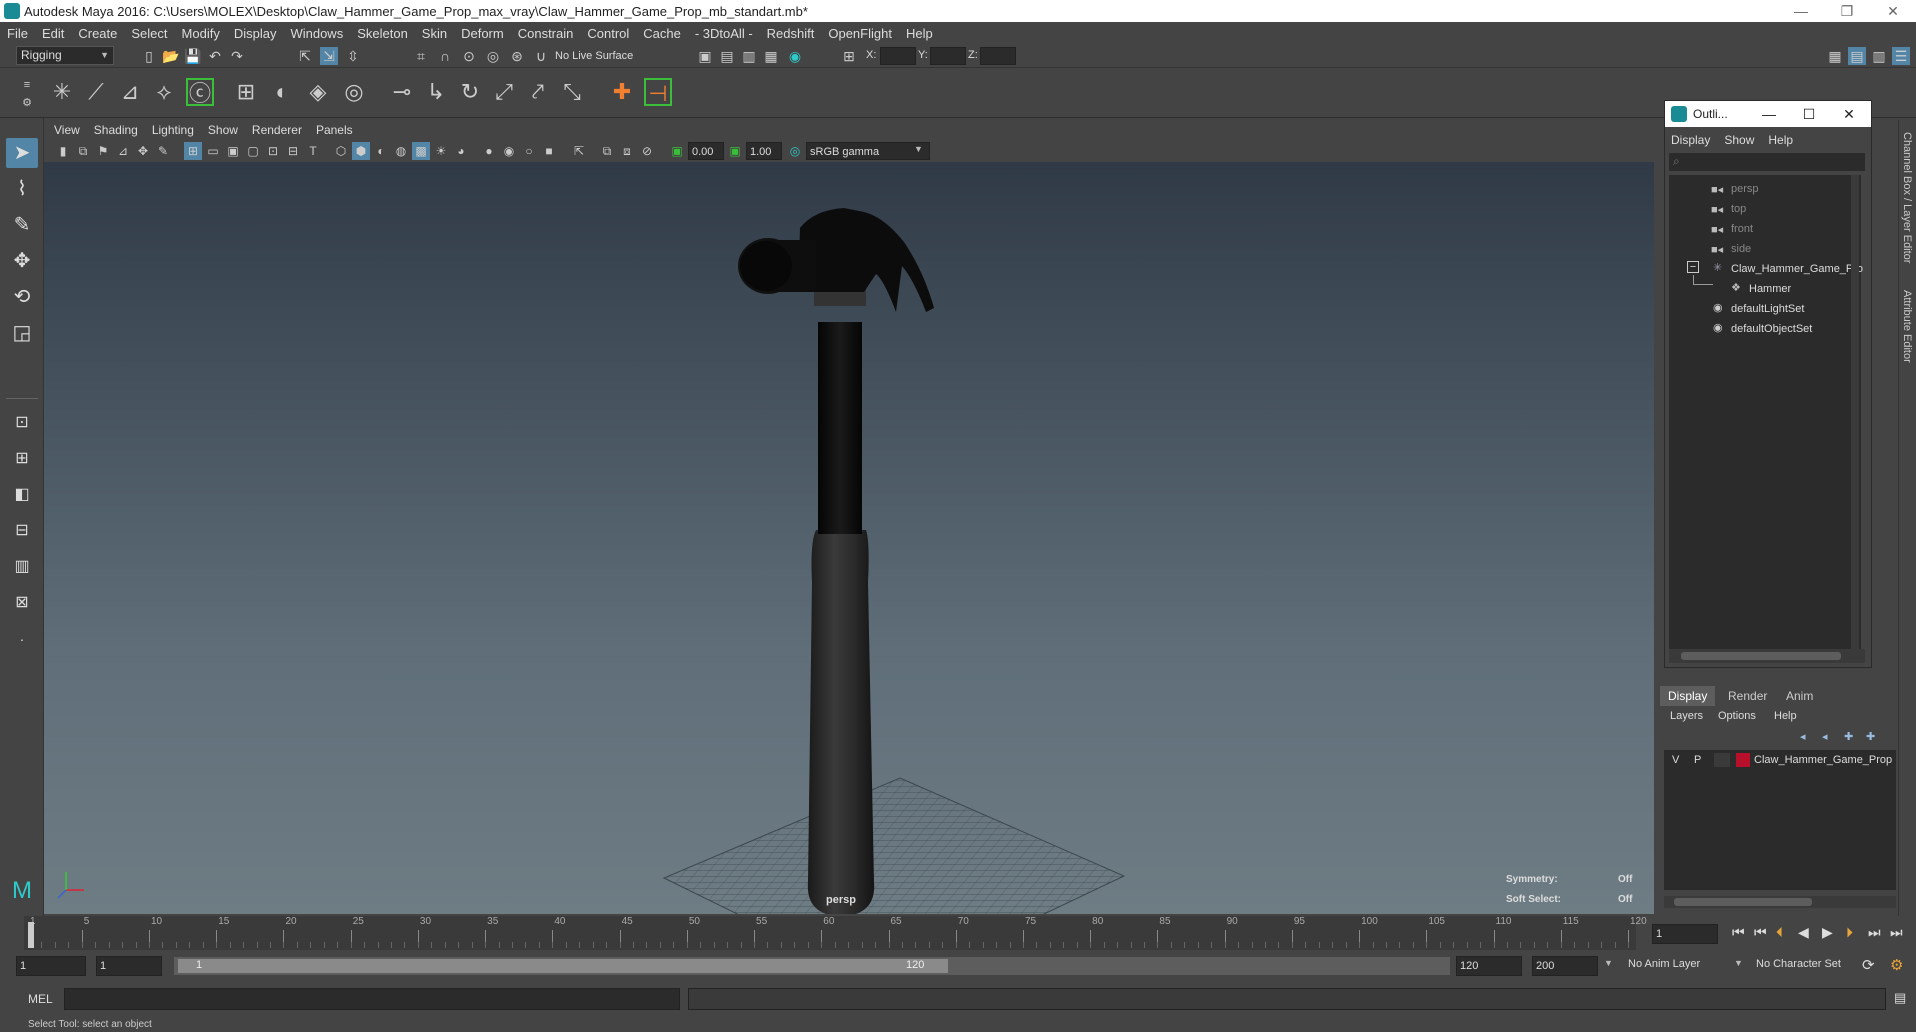 The width and height of the screenshot is (1916, 1032). I want to click on current-time-indicator, so click(31, 935).